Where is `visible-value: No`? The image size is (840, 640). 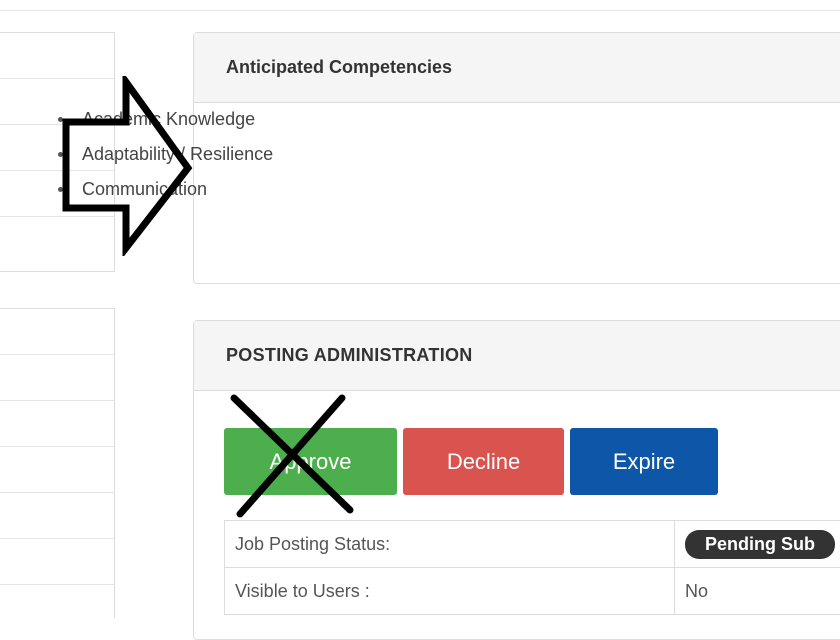 visible-value: No is located at coordinates (757, 591).